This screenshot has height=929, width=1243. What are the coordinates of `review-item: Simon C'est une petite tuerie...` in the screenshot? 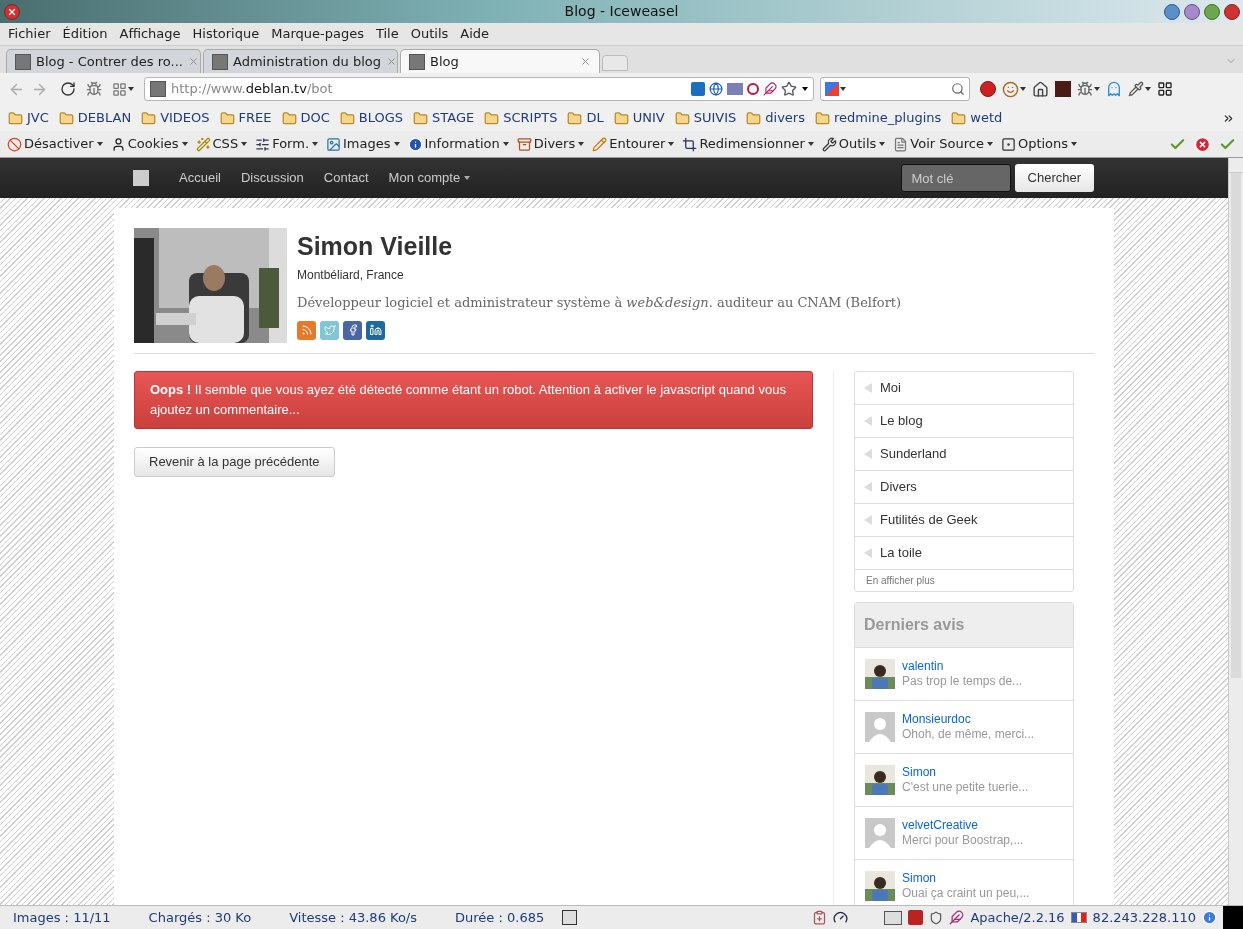 It's located at (964, 780).